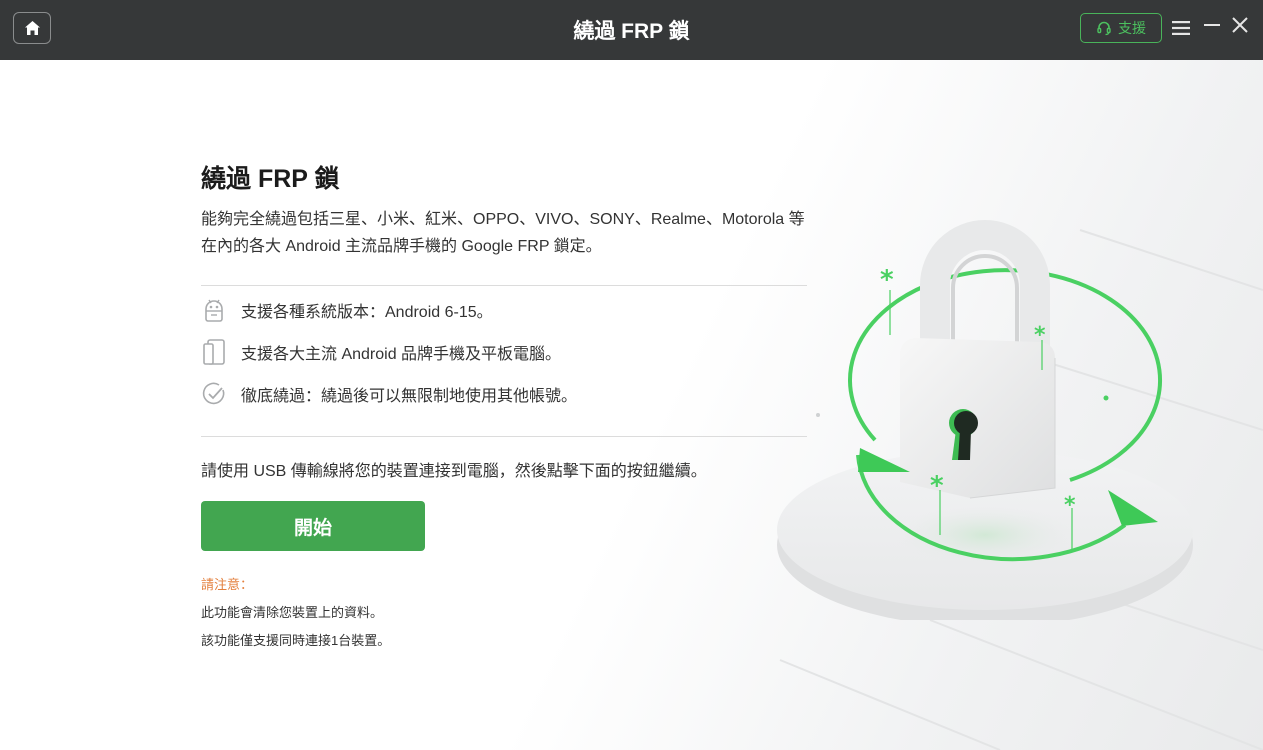  I want to click on page-title: 繞過 FRP 鎖, so click(270, 179).